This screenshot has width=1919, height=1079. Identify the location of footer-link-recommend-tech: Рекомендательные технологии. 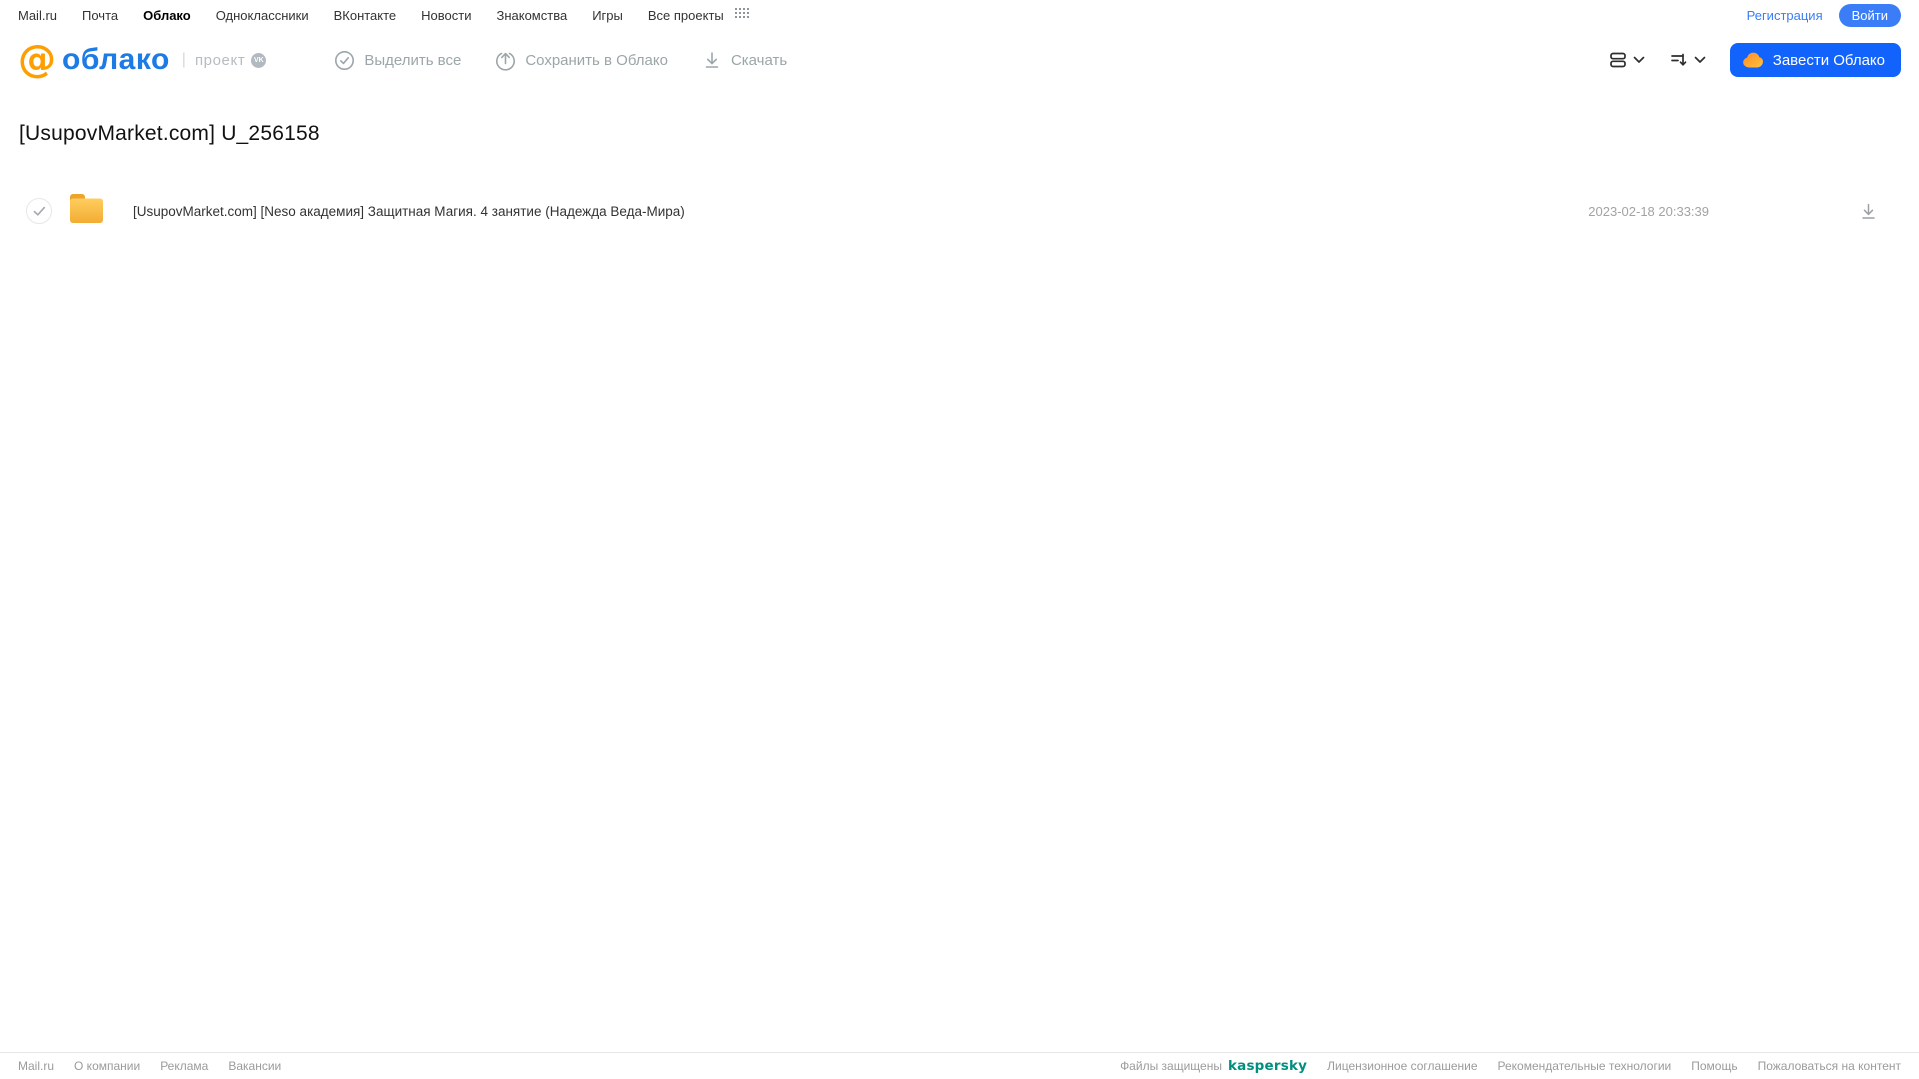
(1585, 1066).